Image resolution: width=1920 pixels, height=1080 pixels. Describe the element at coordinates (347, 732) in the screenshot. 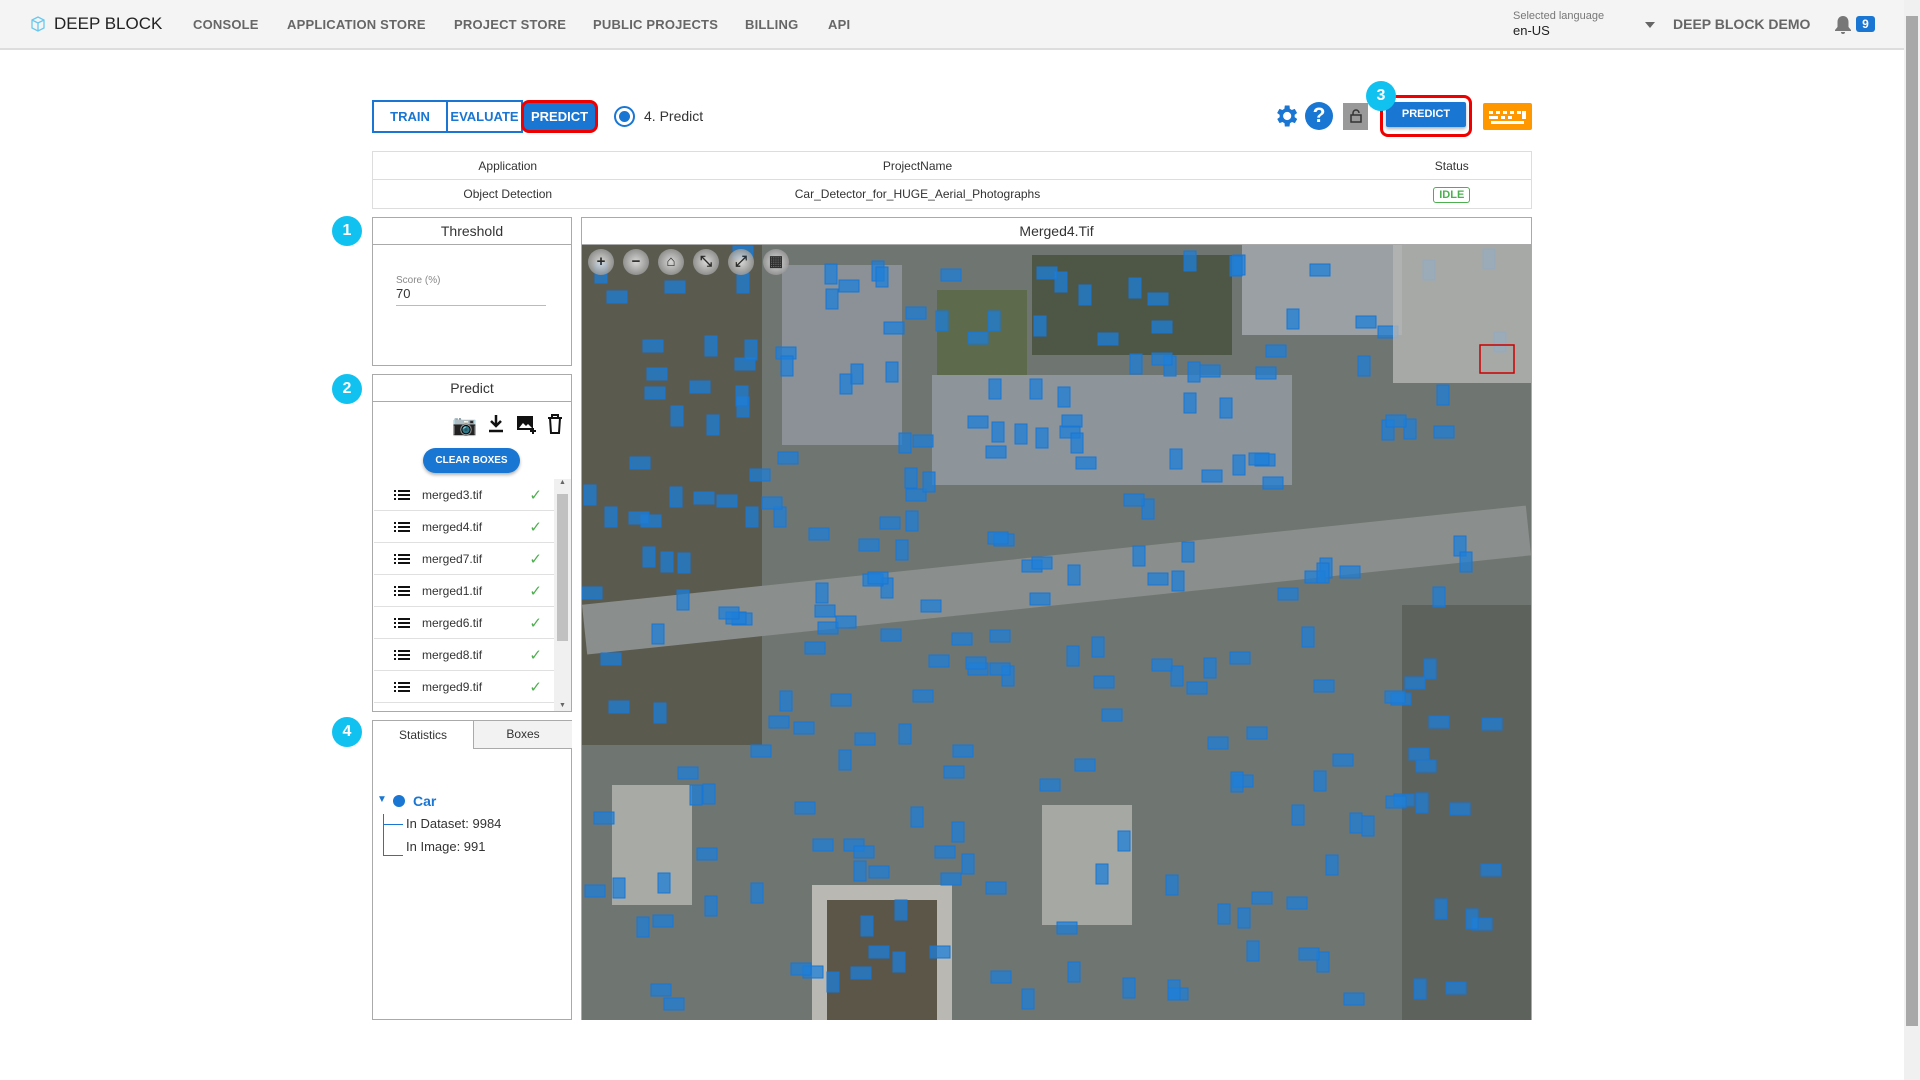

I see `step-4-badge: 4` at that location.